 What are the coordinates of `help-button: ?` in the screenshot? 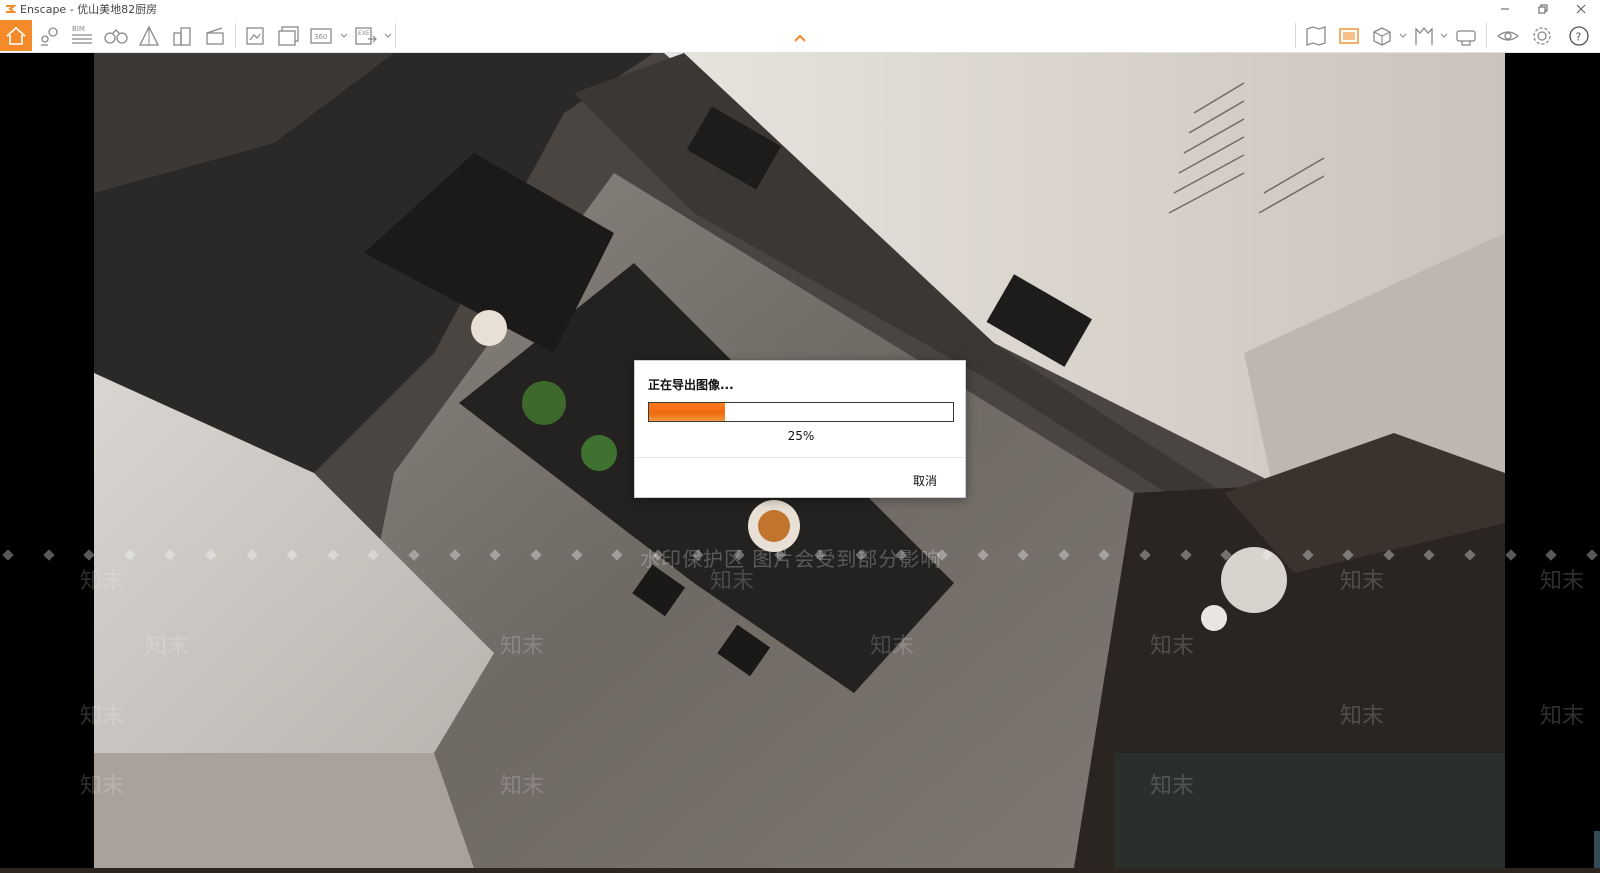 It's located at (1579, 35).